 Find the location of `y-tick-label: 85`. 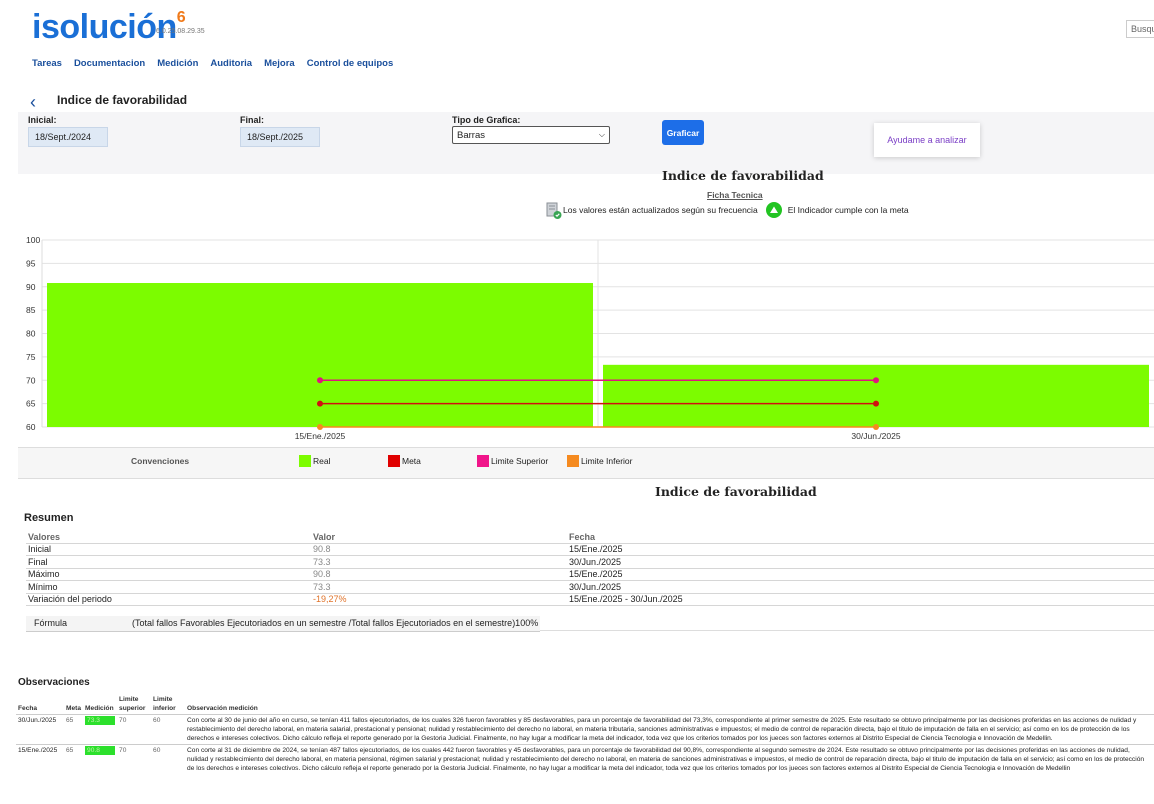

y-tick-label: 85 is located at coordinates (31, 310).